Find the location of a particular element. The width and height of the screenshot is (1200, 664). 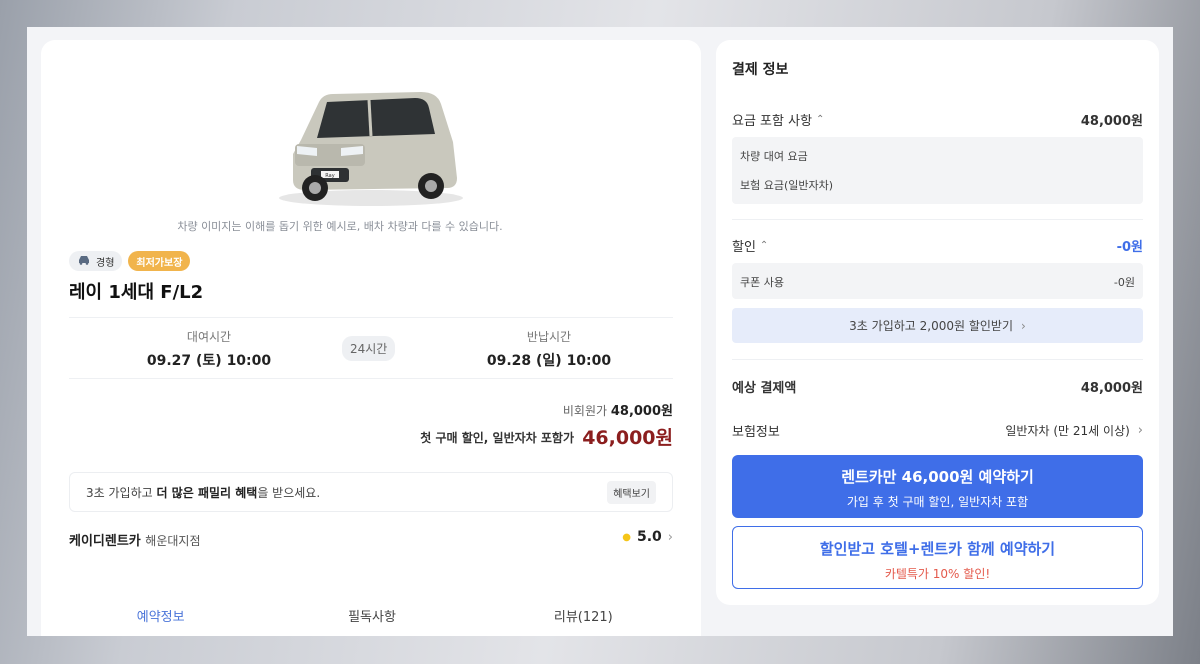

rating-value: 5.0 is located at coordinates (649, 537).